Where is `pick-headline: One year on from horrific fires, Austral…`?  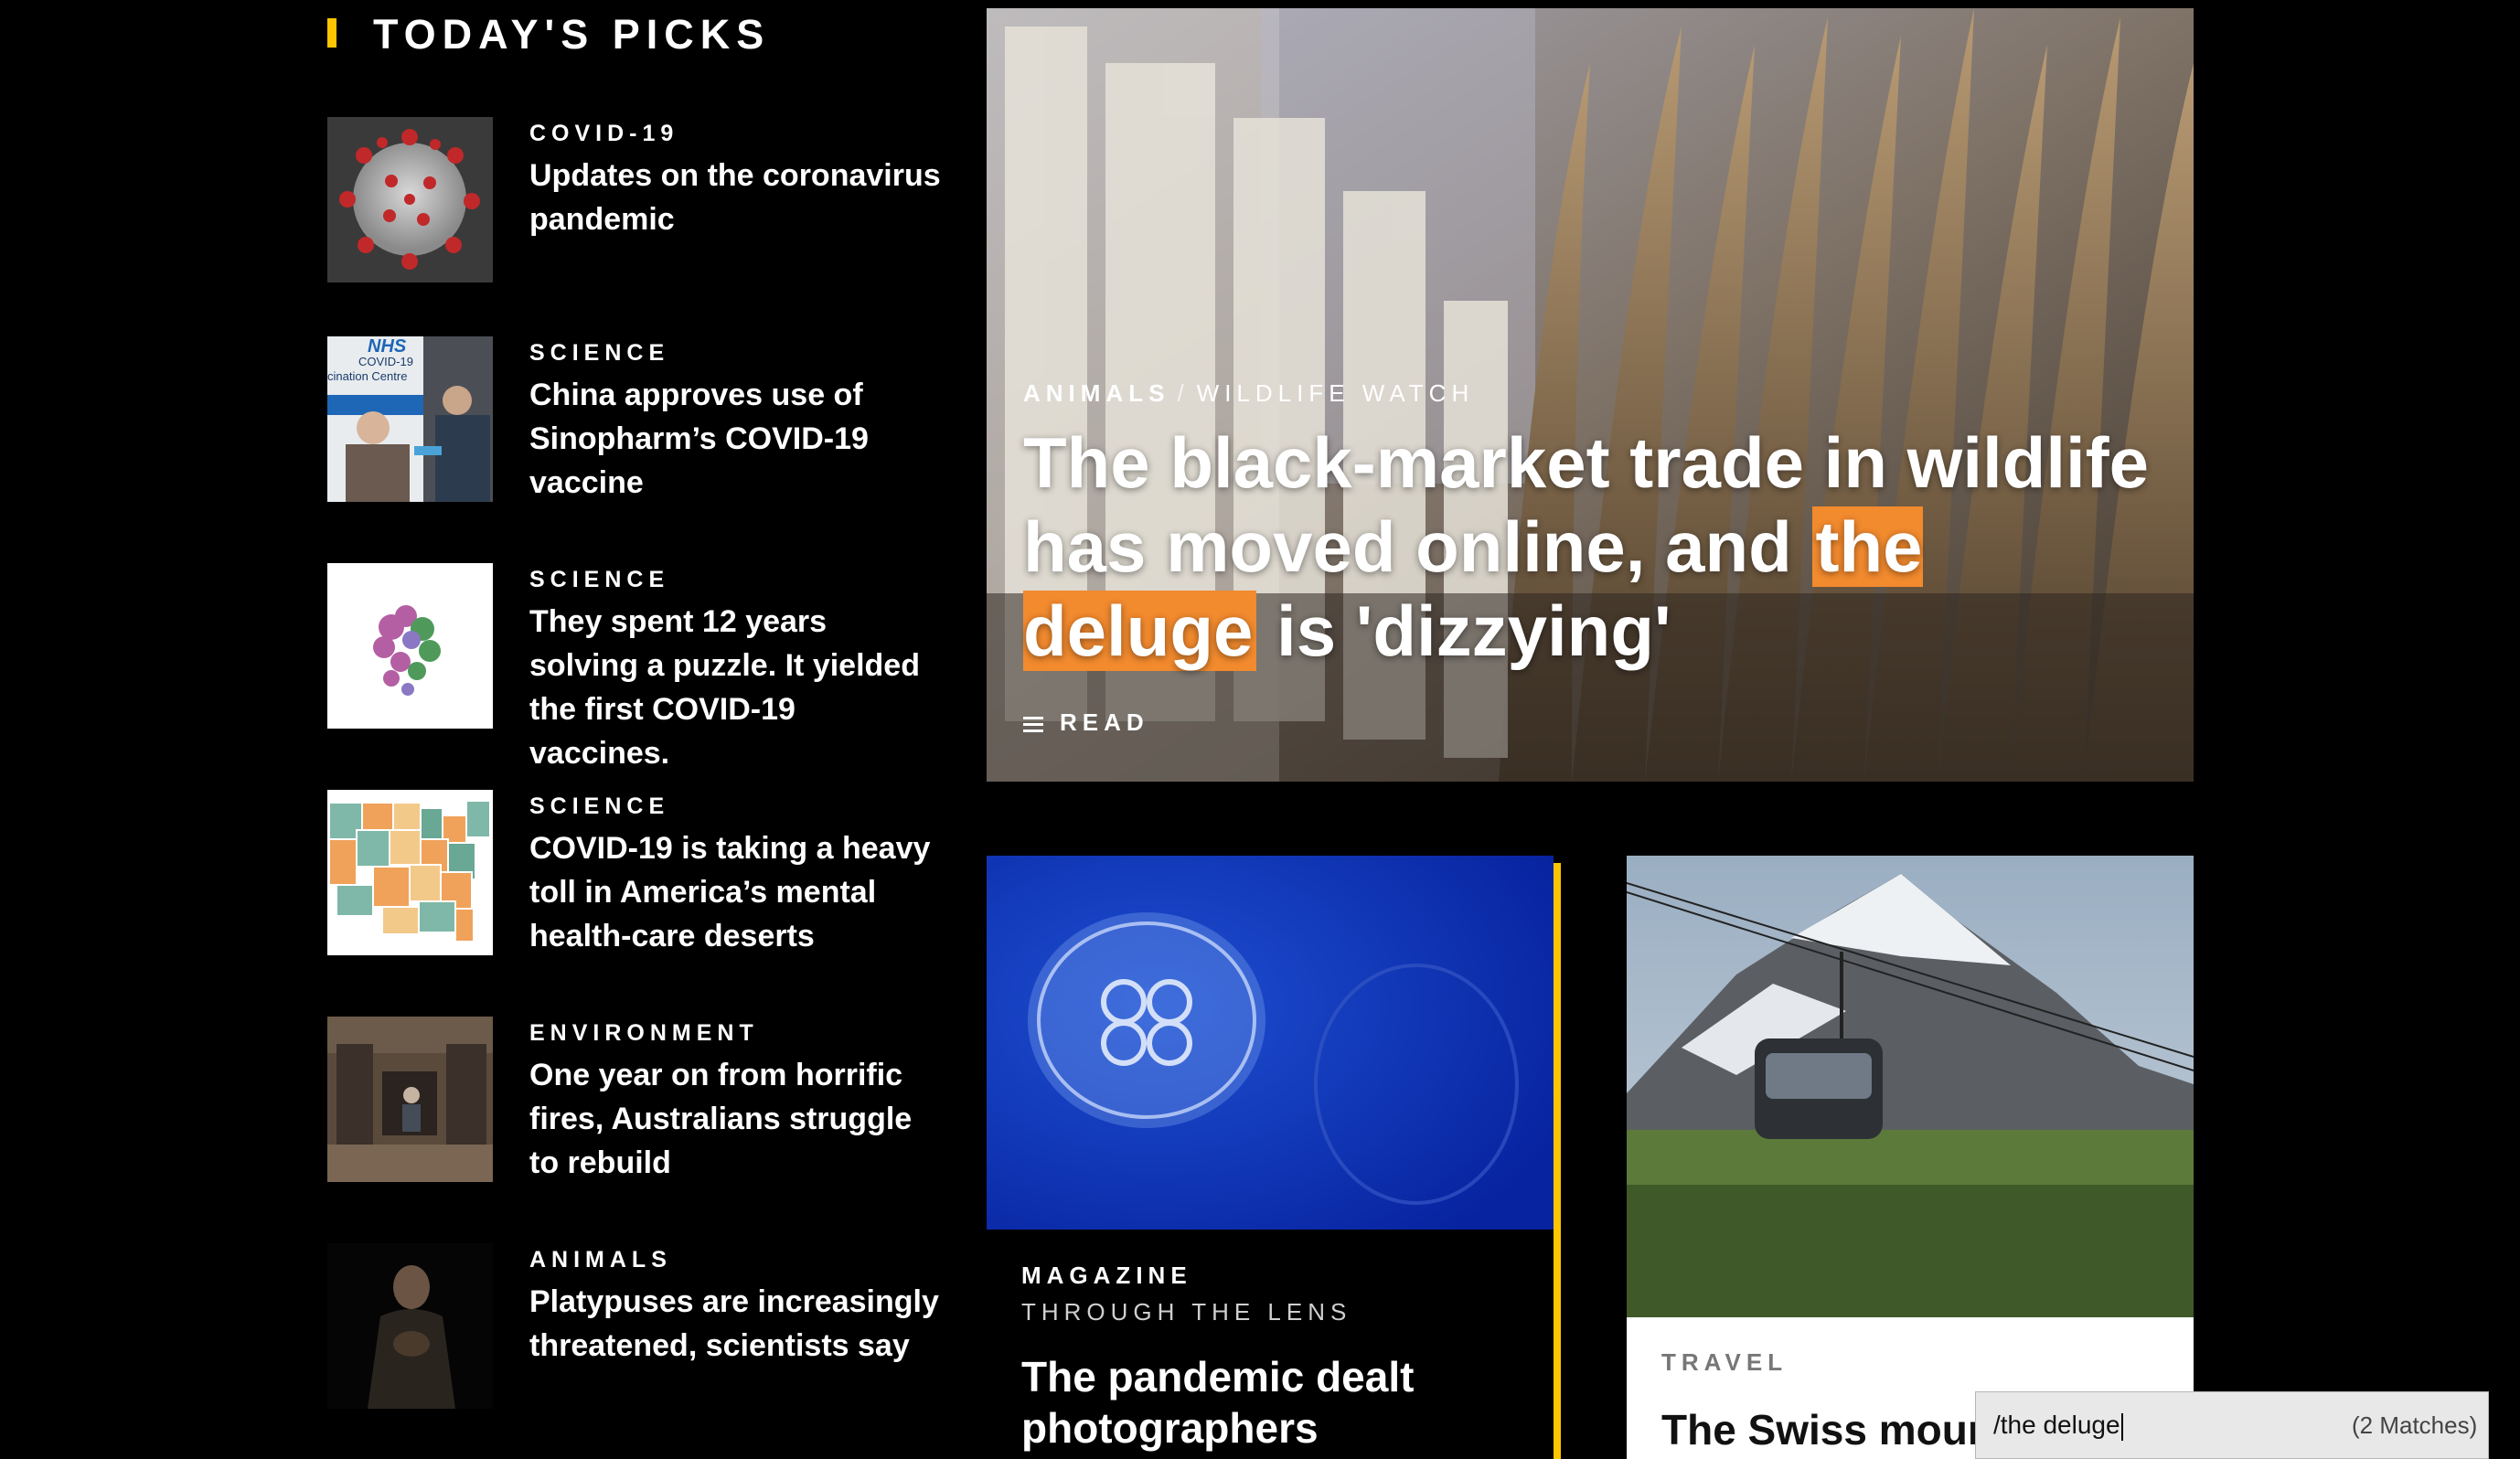
pick-headline: One year on from horrific fires, Austral… is located at coordinates (735, 1119).